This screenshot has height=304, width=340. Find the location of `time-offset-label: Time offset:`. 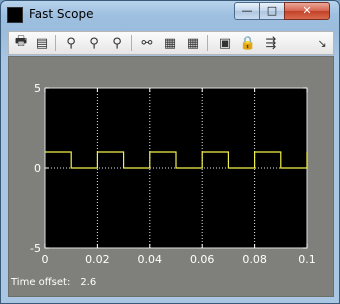

time-offset-label: Time offset: is located at coordinates (41, 282).